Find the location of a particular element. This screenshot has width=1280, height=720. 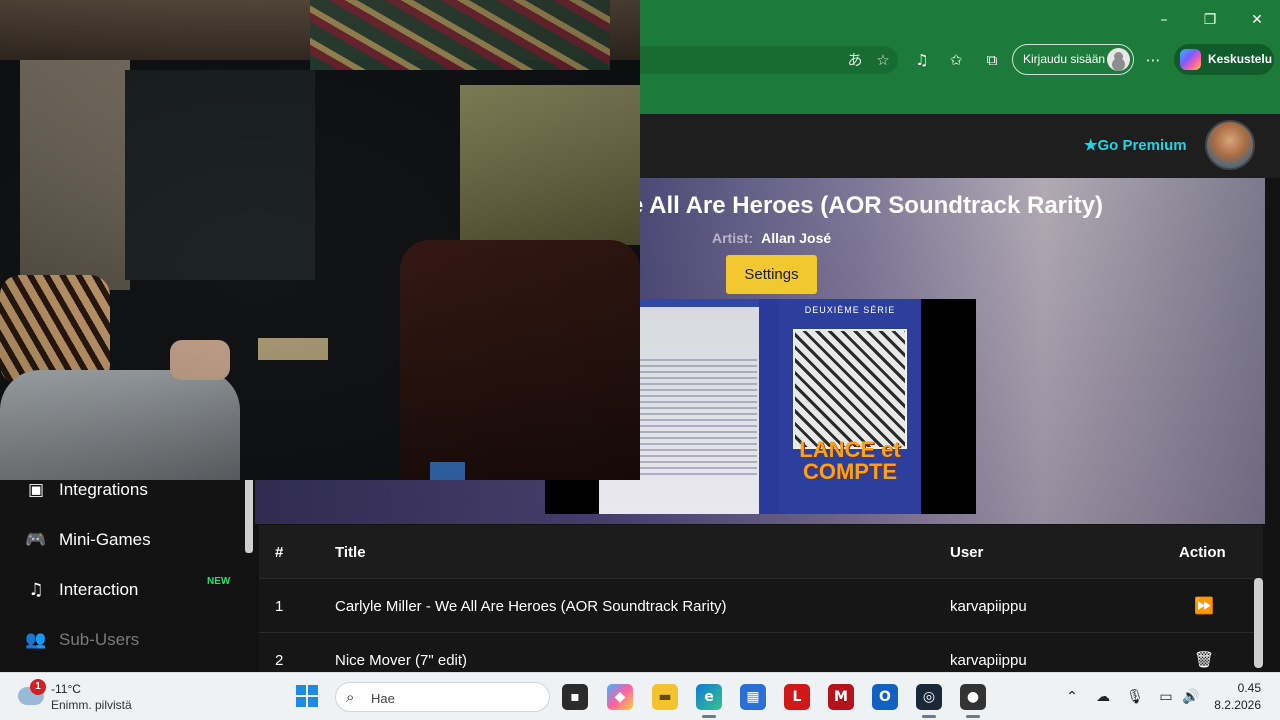

weather-description: Enimm. pilvistä is located at coordinates (91, 705).